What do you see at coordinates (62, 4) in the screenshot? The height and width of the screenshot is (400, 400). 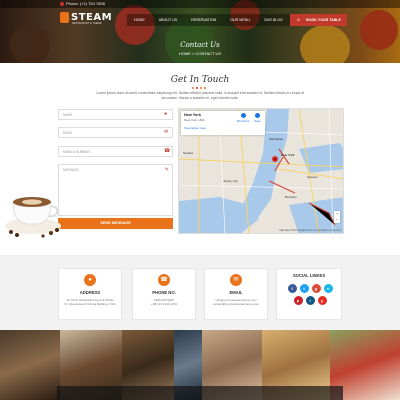 I see `phone-icon` at bounding box center [62, 4].